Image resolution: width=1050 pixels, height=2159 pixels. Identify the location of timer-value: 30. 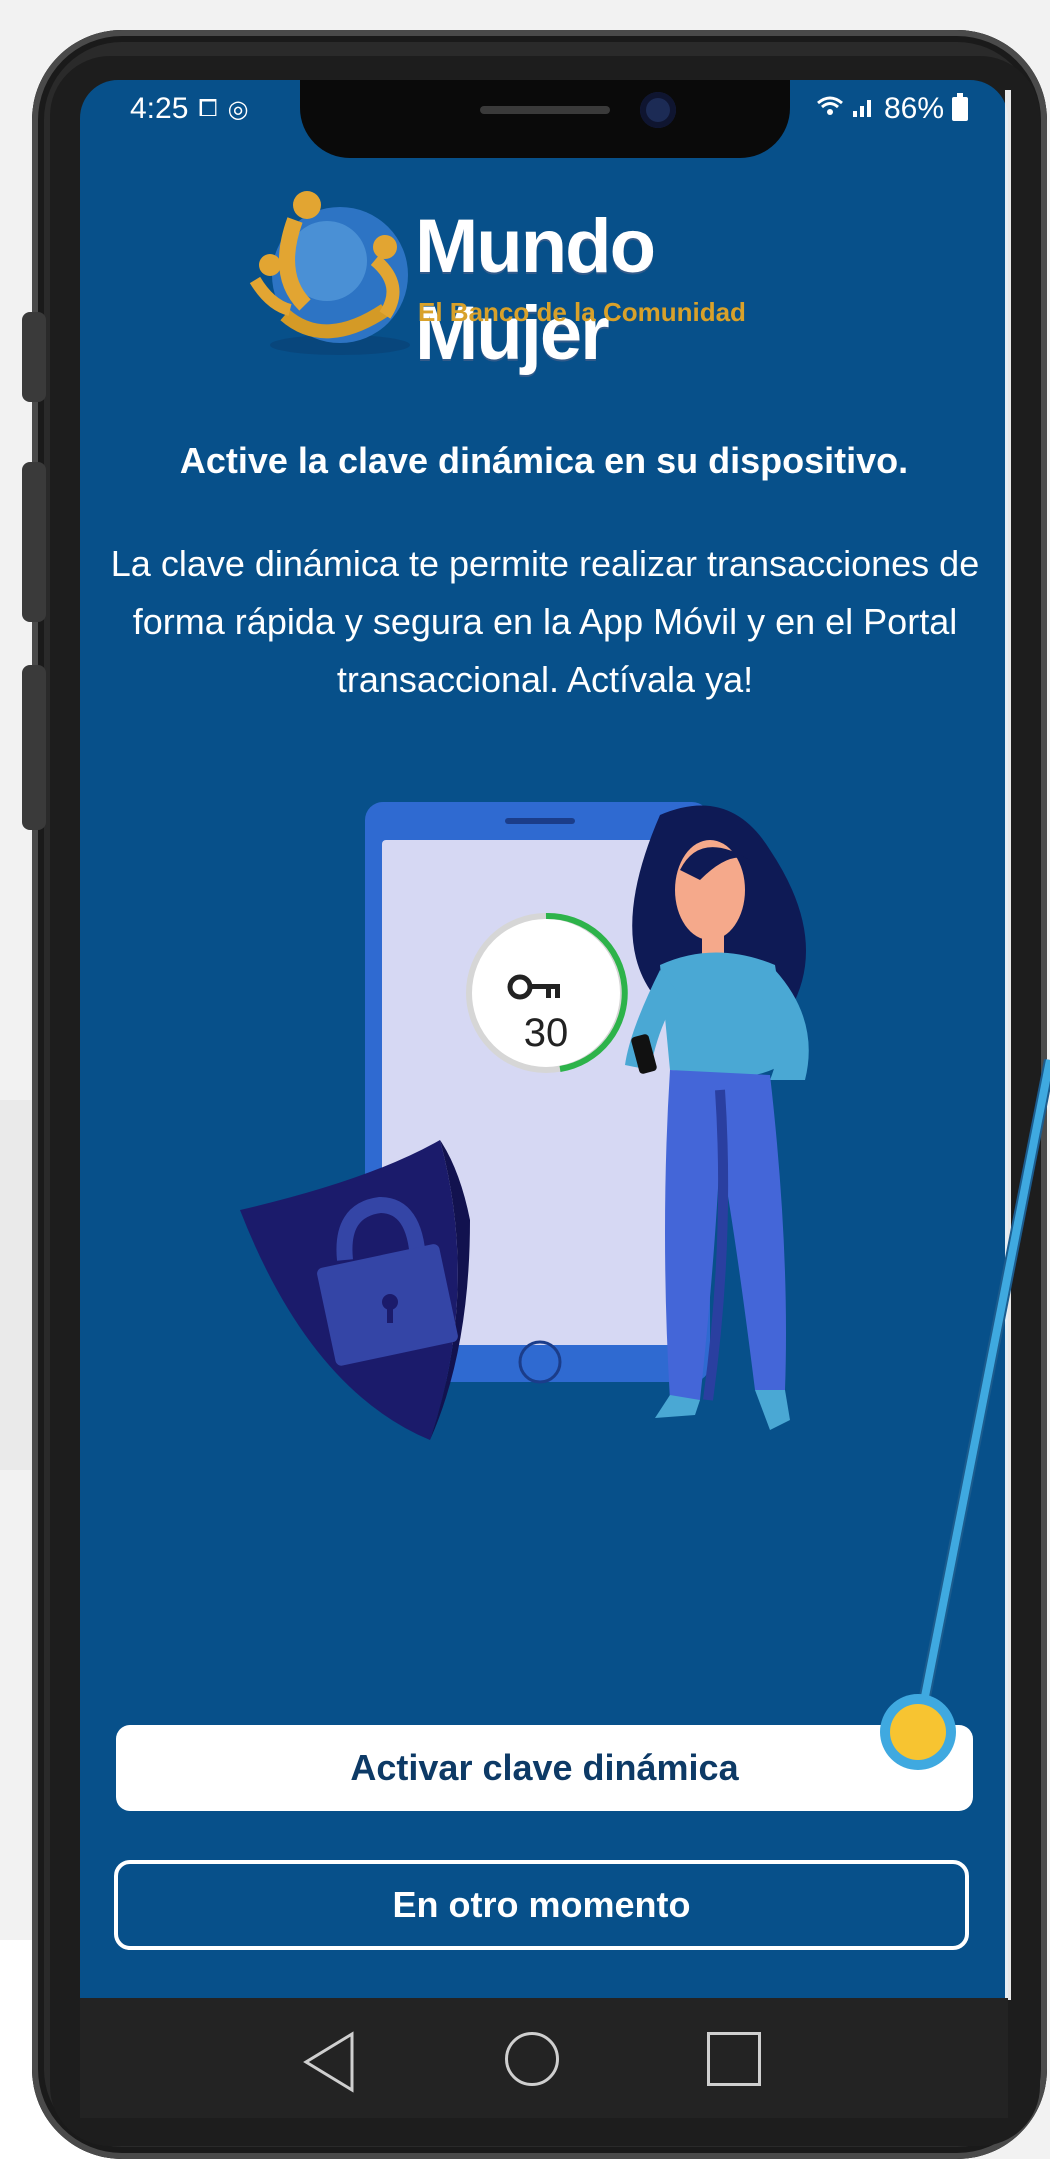
(546, 1033).